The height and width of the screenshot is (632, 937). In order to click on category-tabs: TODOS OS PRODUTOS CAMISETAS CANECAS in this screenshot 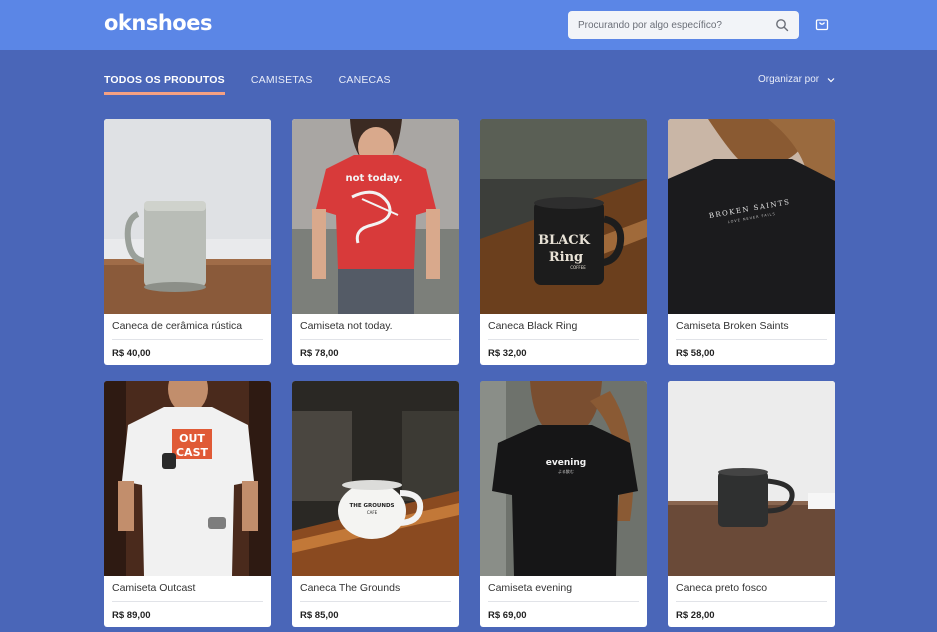, I will do `click(260, 84)`.